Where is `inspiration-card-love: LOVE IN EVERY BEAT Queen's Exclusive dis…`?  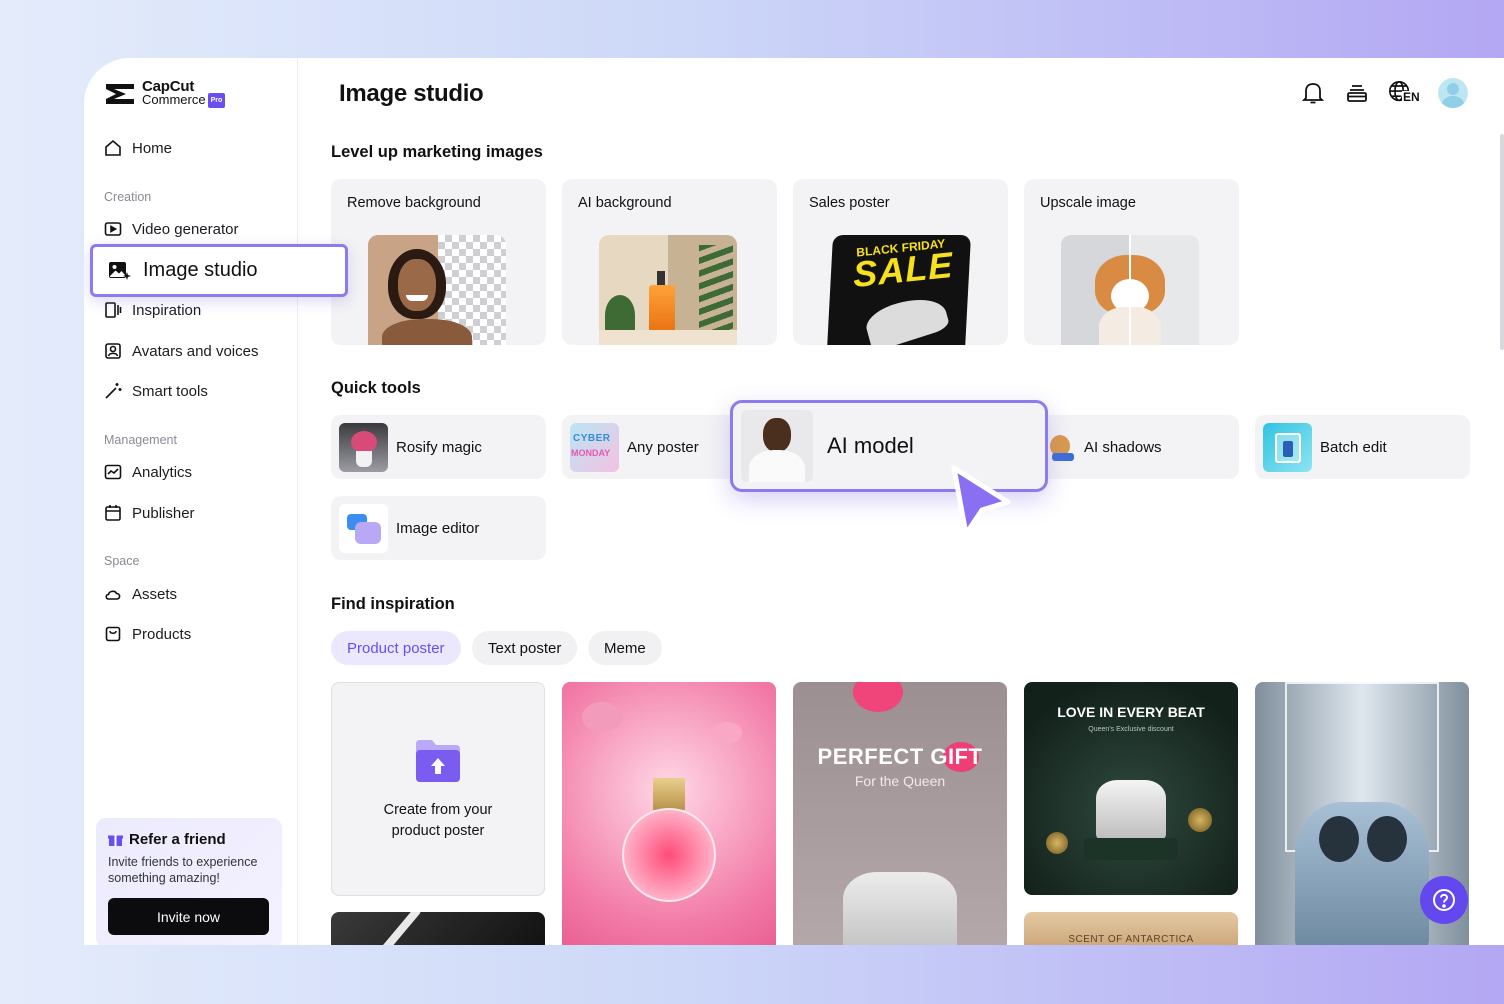
inspiration-card-love: LOVE IN EVERY BEAT Queen's Exclusive dis… is located at coordinates (1131, 788).